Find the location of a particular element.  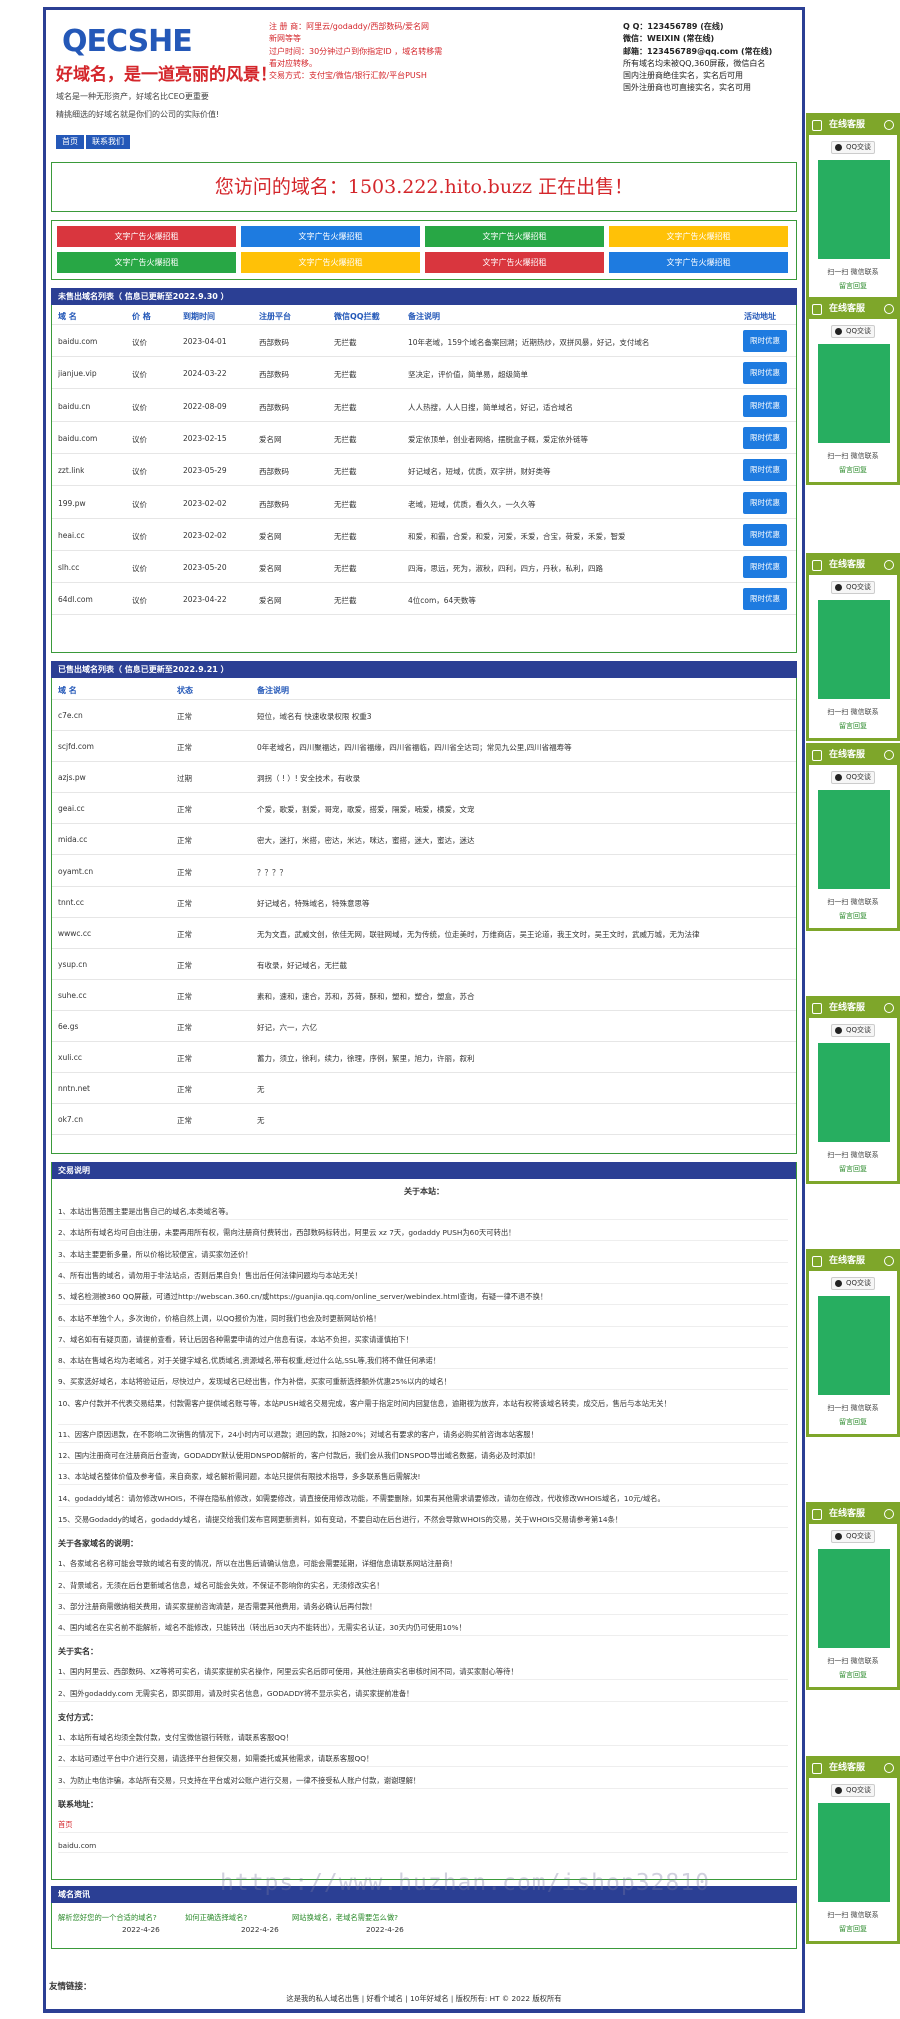

table-cell: 2024-03-22 is located at coordinates (205, 374).